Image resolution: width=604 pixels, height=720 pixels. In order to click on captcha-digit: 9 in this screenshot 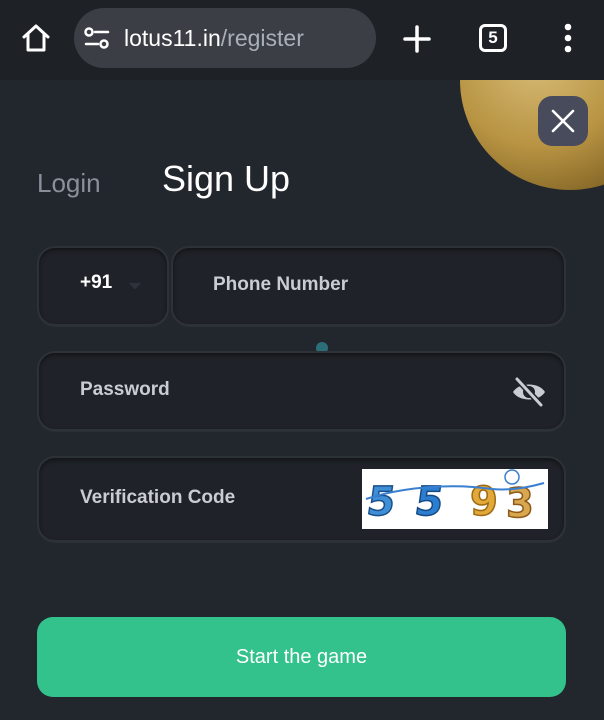, I will do `click(484, 502)`.